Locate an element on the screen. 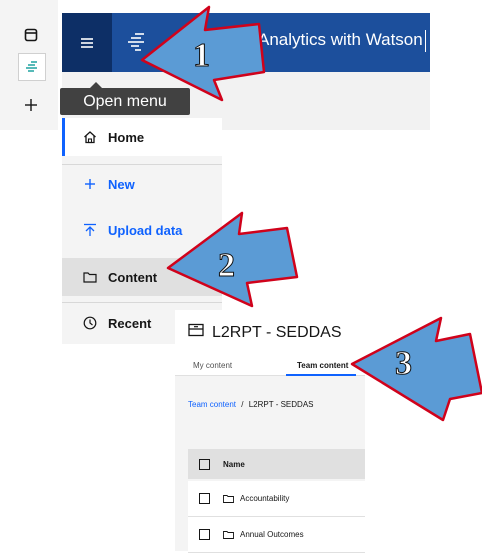 The image size is (482, 553). callout-arrow-3: 3 is located at coordinates (416, 369).